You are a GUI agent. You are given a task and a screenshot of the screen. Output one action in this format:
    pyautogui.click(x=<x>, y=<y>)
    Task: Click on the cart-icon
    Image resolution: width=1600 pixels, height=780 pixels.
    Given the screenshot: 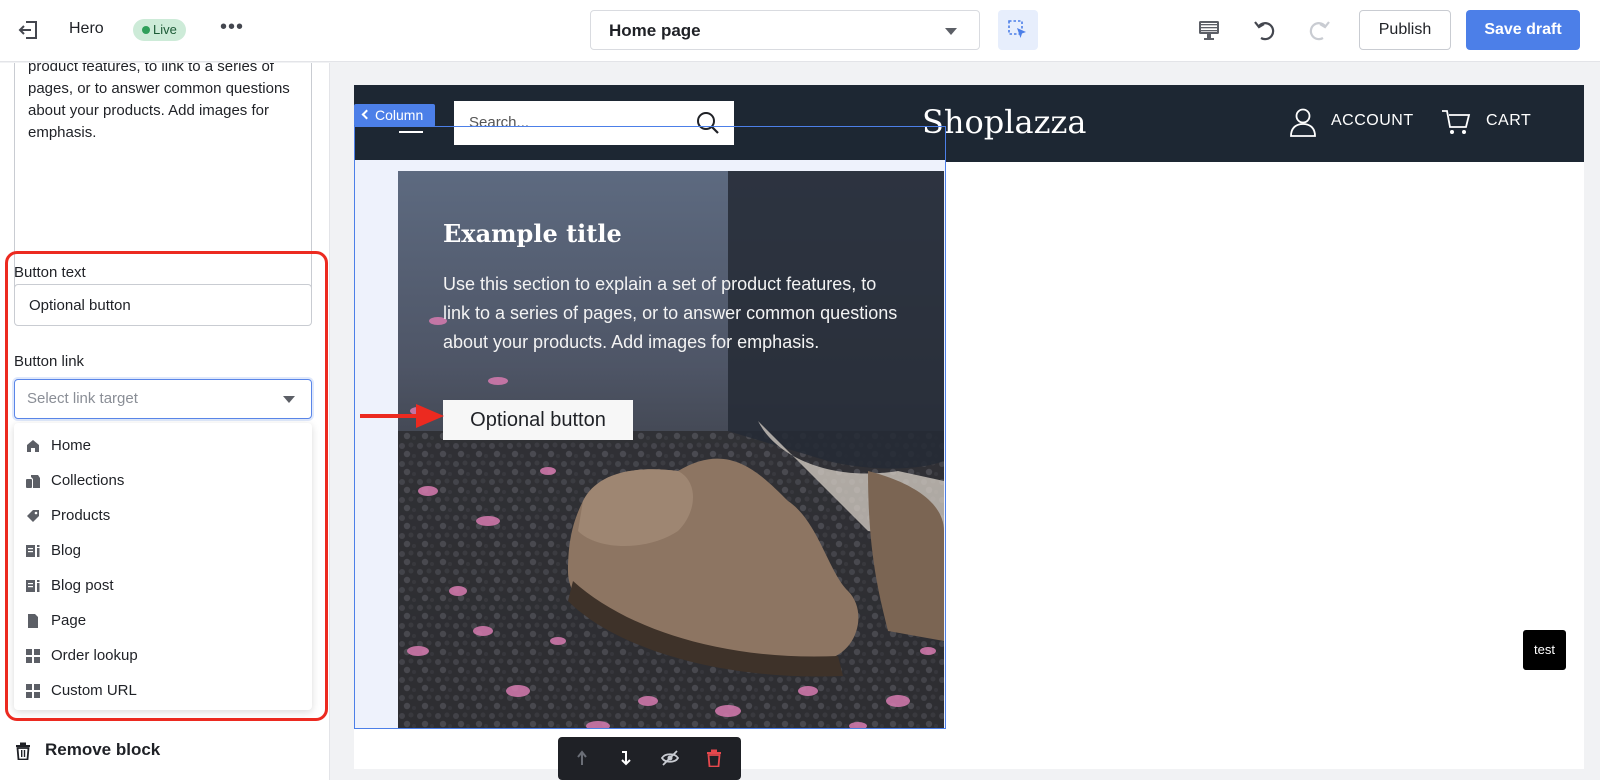 What is the action you would take?
    pyautogui.click(x=1456, y=122)
    